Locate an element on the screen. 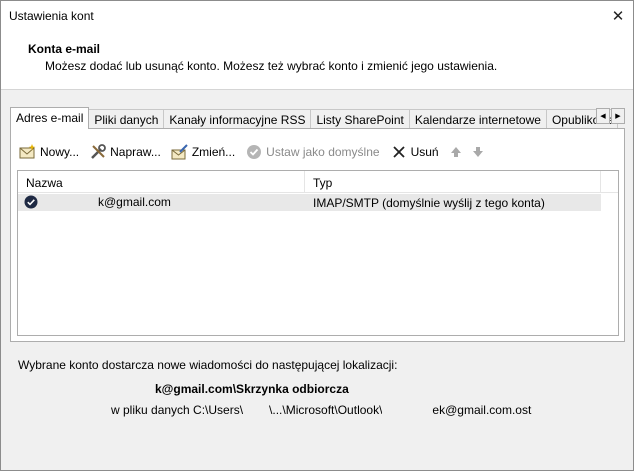  window-title: Ustawienia kont is located at coordinates (51, 16).